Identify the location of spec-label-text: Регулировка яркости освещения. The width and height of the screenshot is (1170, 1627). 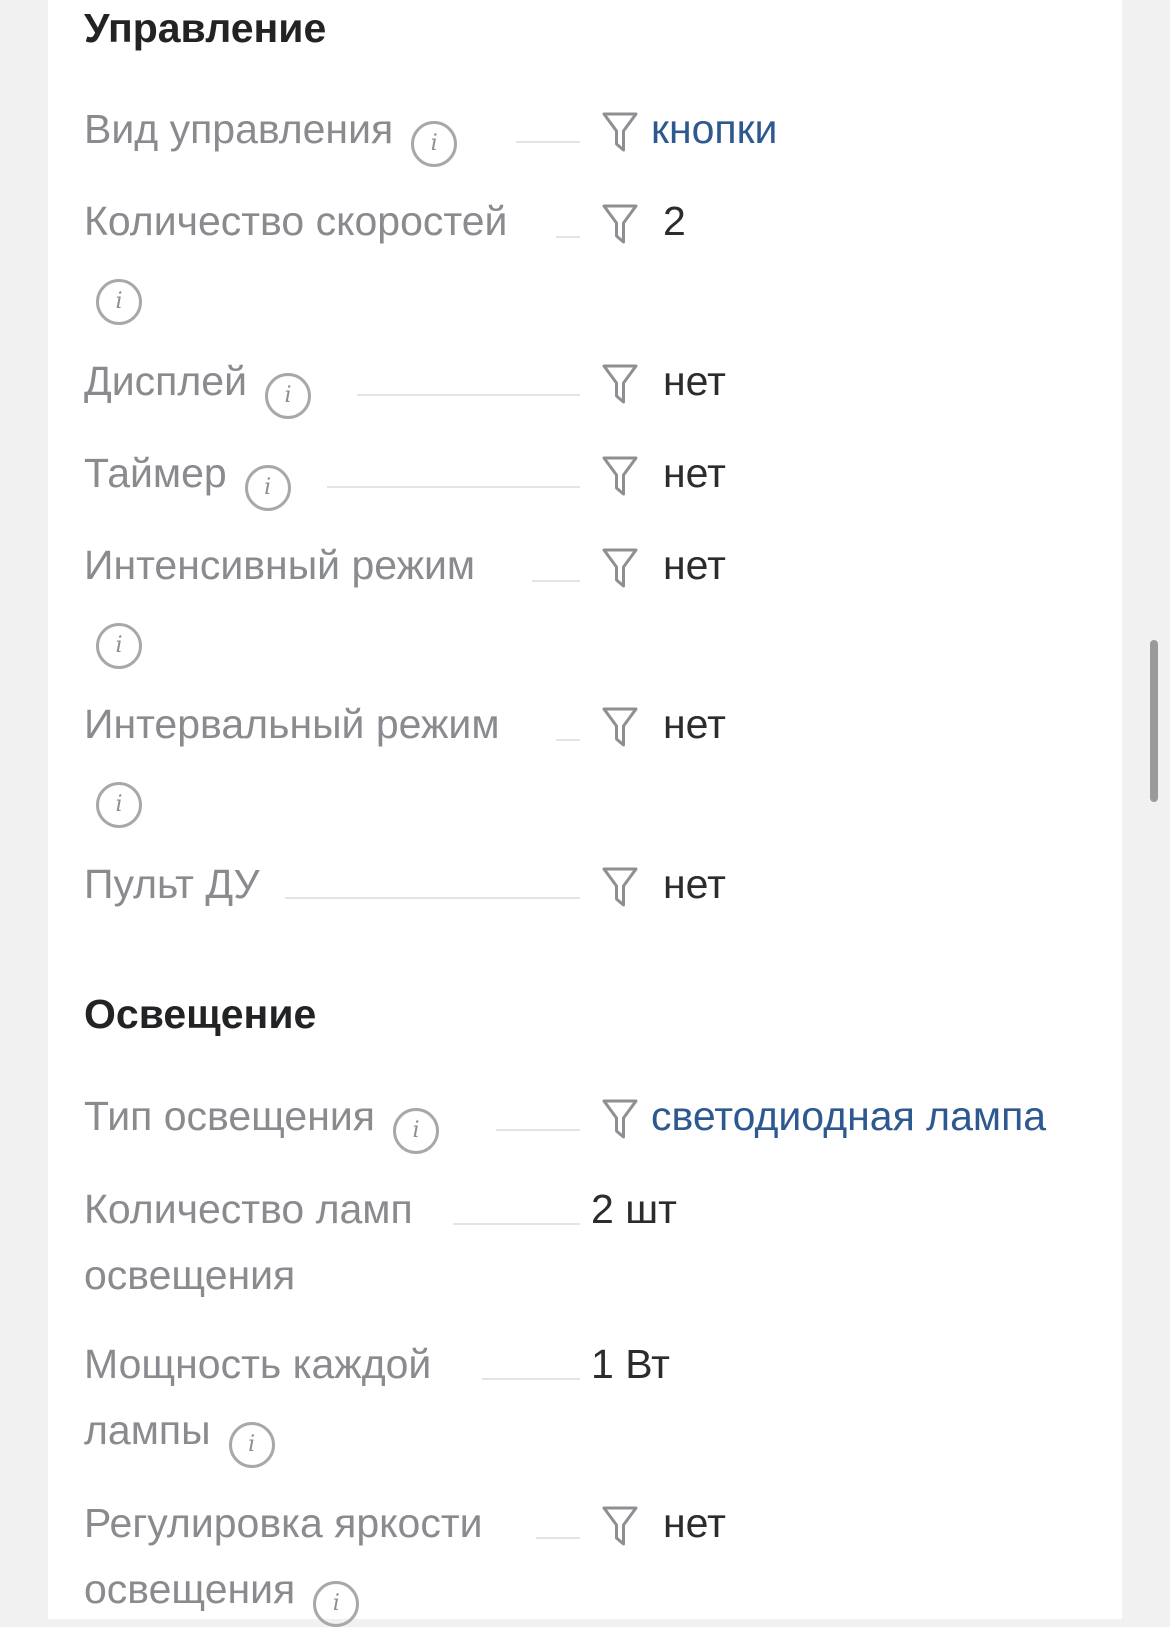
(283, 1556).